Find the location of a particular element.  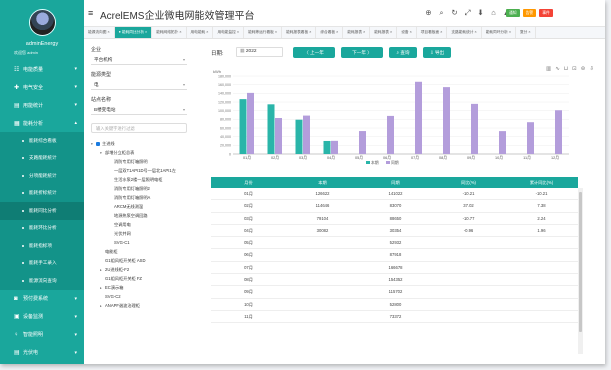

page-tab: 用电能监控 × is located at coordinates (229, 32).